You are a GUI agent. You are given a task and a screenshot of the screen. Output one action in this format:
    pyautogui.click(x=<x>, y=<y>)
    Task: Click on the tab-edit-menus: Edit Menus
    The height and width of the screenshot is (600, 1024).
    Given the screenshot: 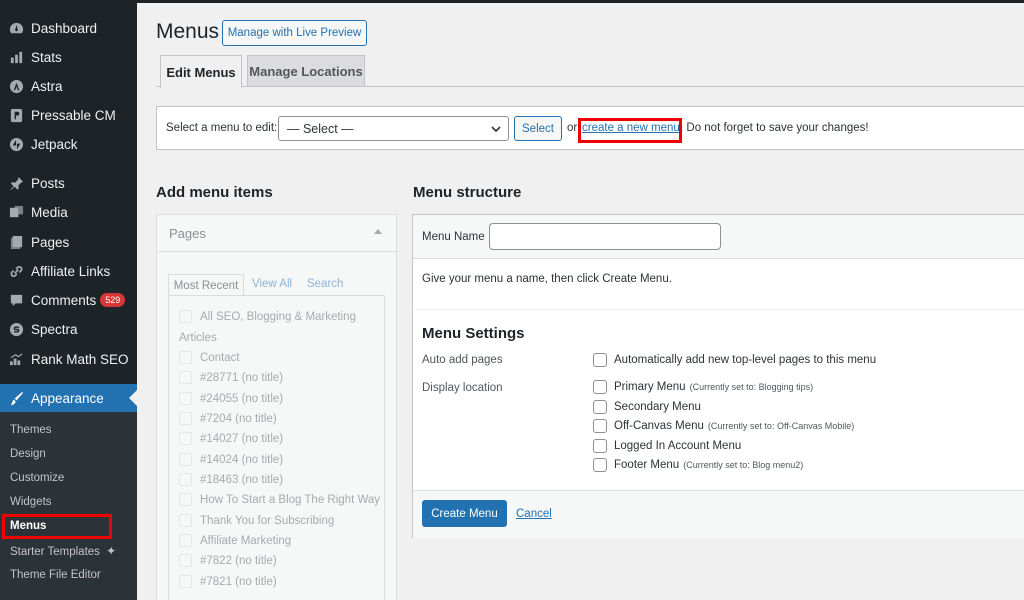 What is the action you would take?
    pyautogui.click(x=201, y=71)
    